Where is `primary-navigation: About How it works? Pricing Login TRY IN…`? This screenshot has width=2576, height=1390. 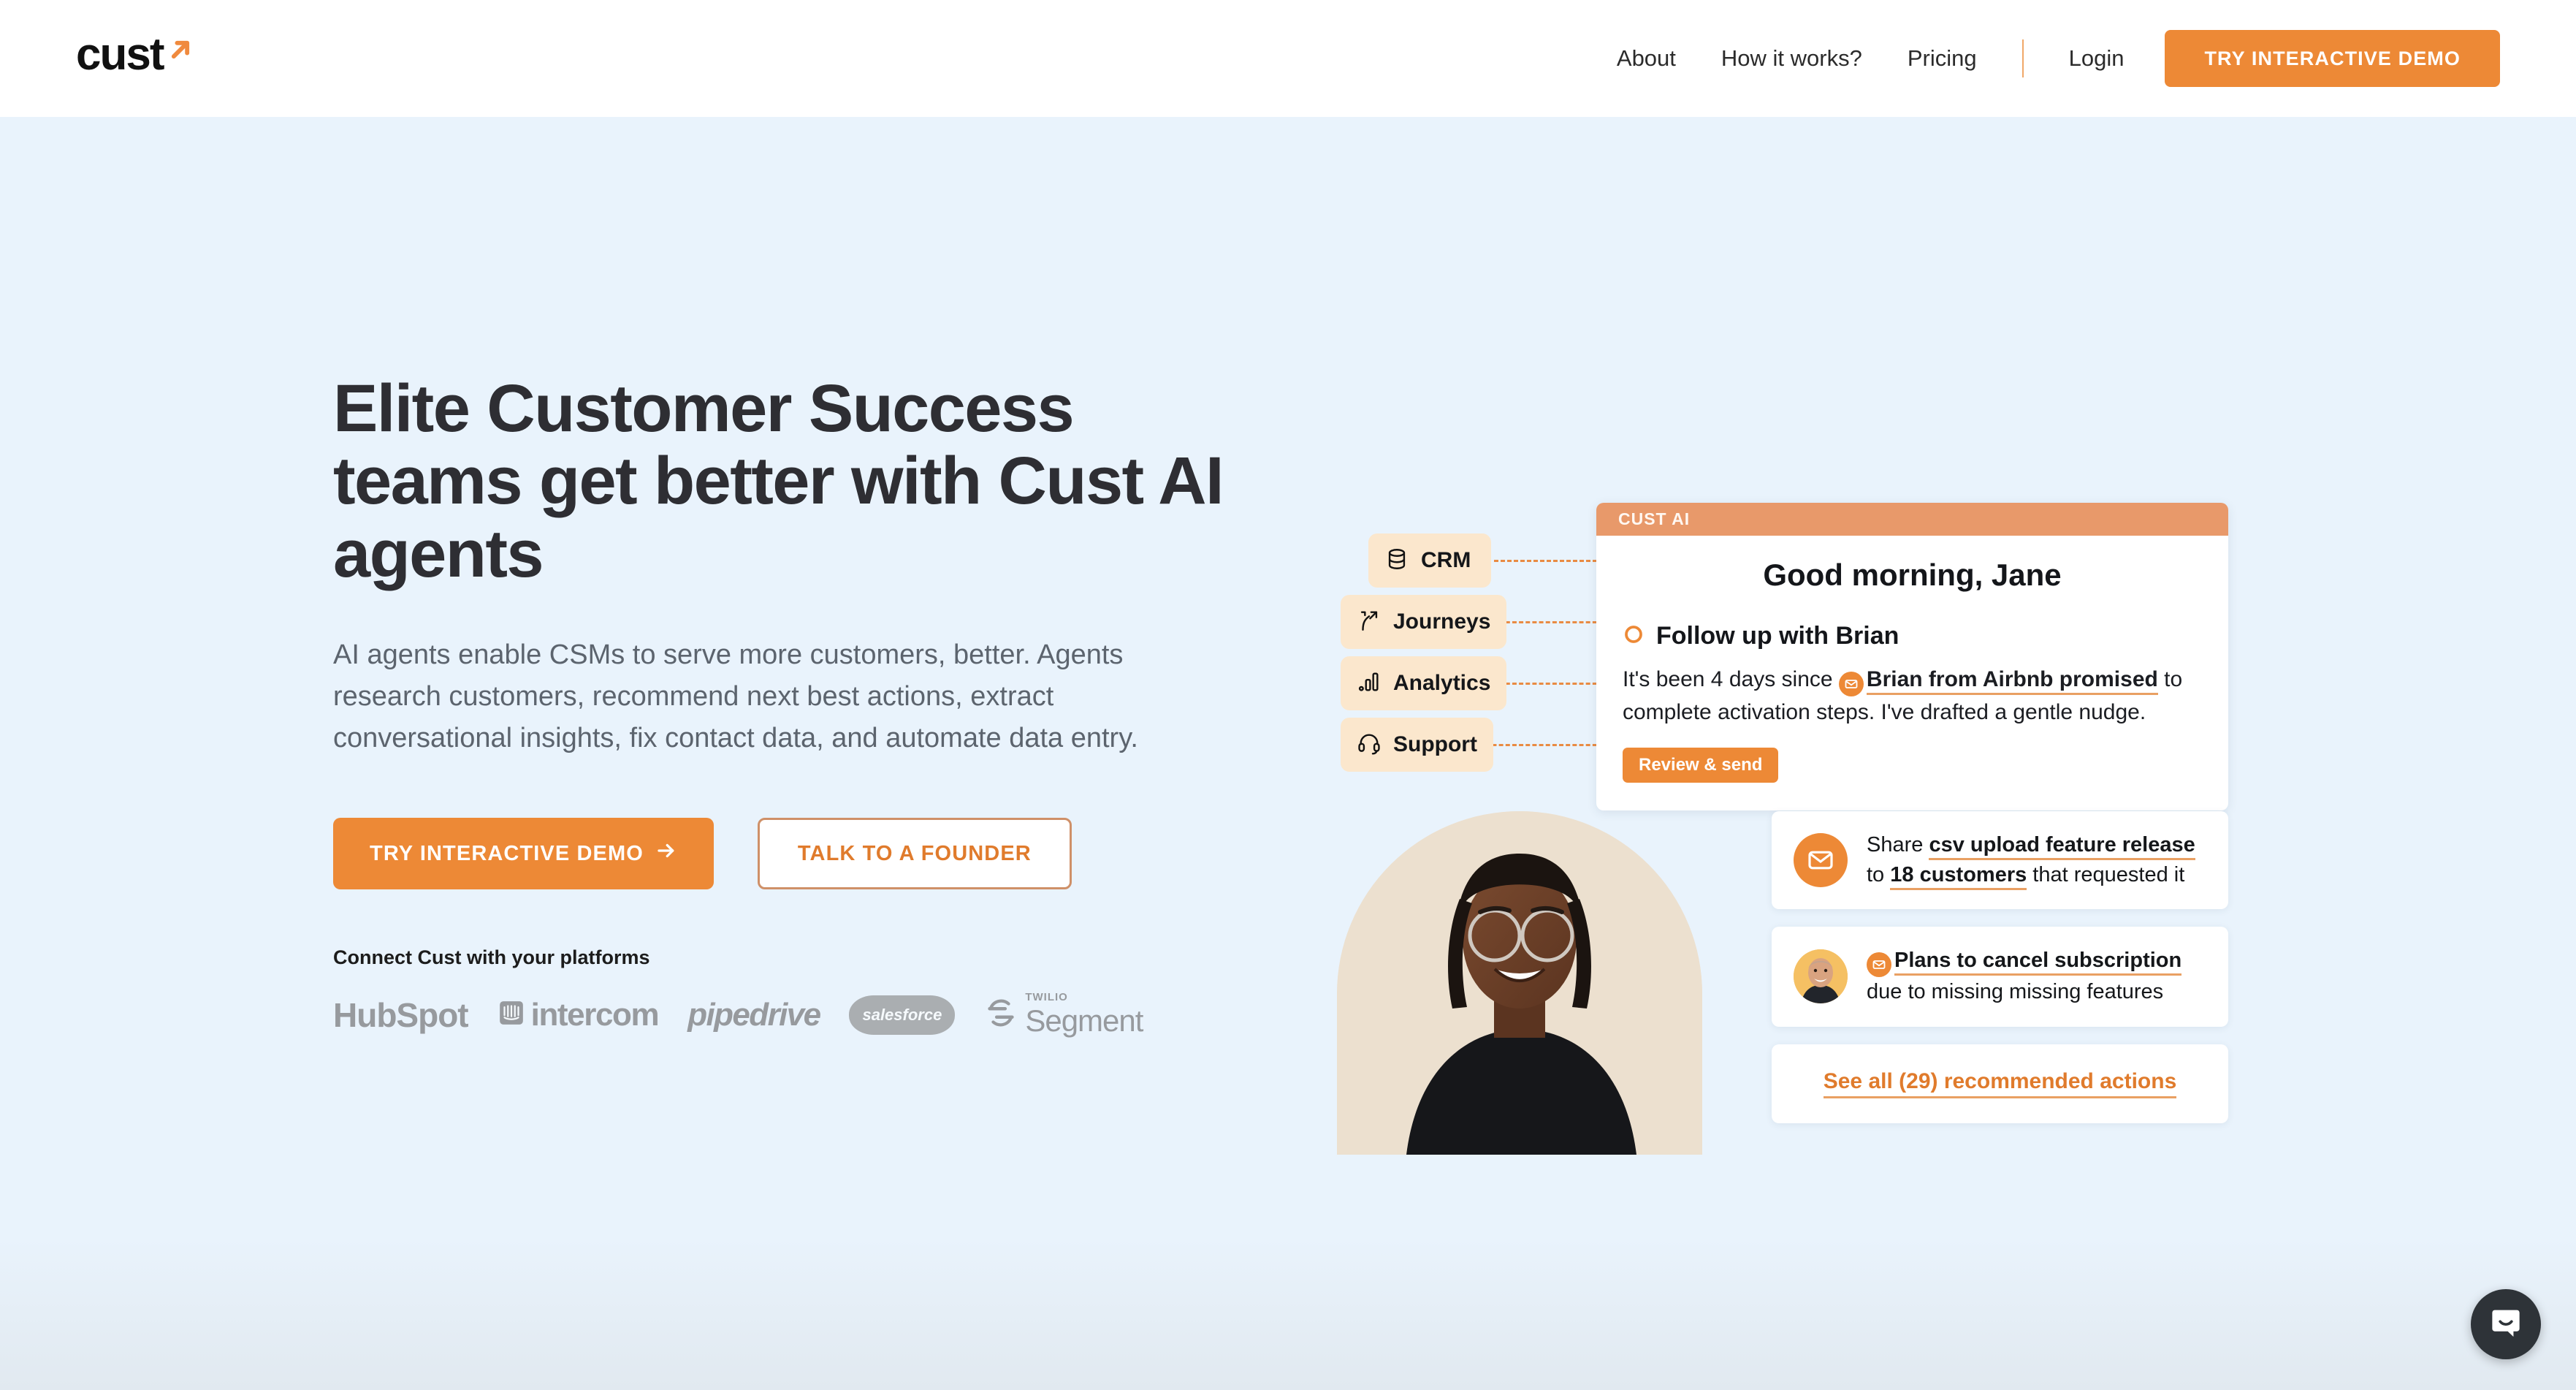 primary-navigation: About How it works? Pricing Login TRY IN… is located at coordinates (2058, 58).